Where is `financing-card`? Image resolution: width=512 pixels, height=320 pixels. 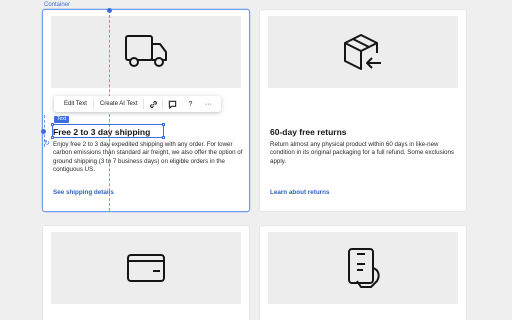 financing-card is located at coordinates (363, 273).